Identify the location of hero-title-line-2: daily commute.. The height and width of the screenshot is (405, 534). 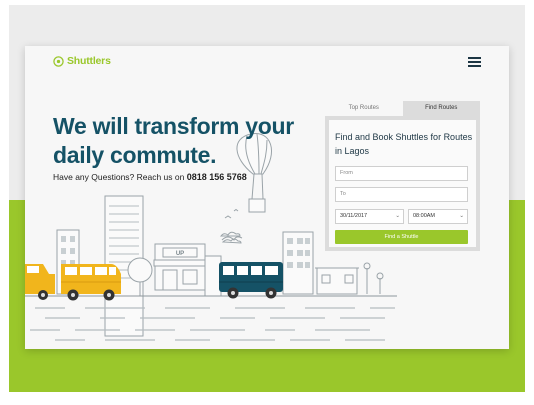
(135, 155).